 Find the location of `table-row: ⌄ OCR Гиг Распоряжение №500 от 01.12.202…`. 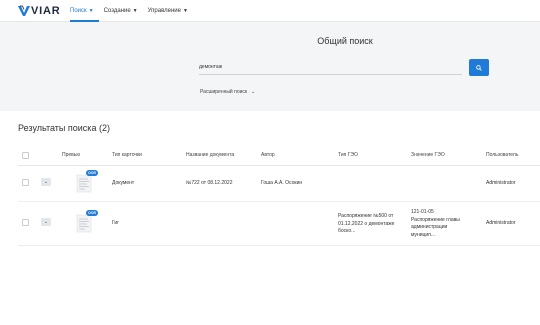

table-row: ⌄ OCR Гиг Распоряжение №500 от 01.12.202… is located at coordinates (279, 224).